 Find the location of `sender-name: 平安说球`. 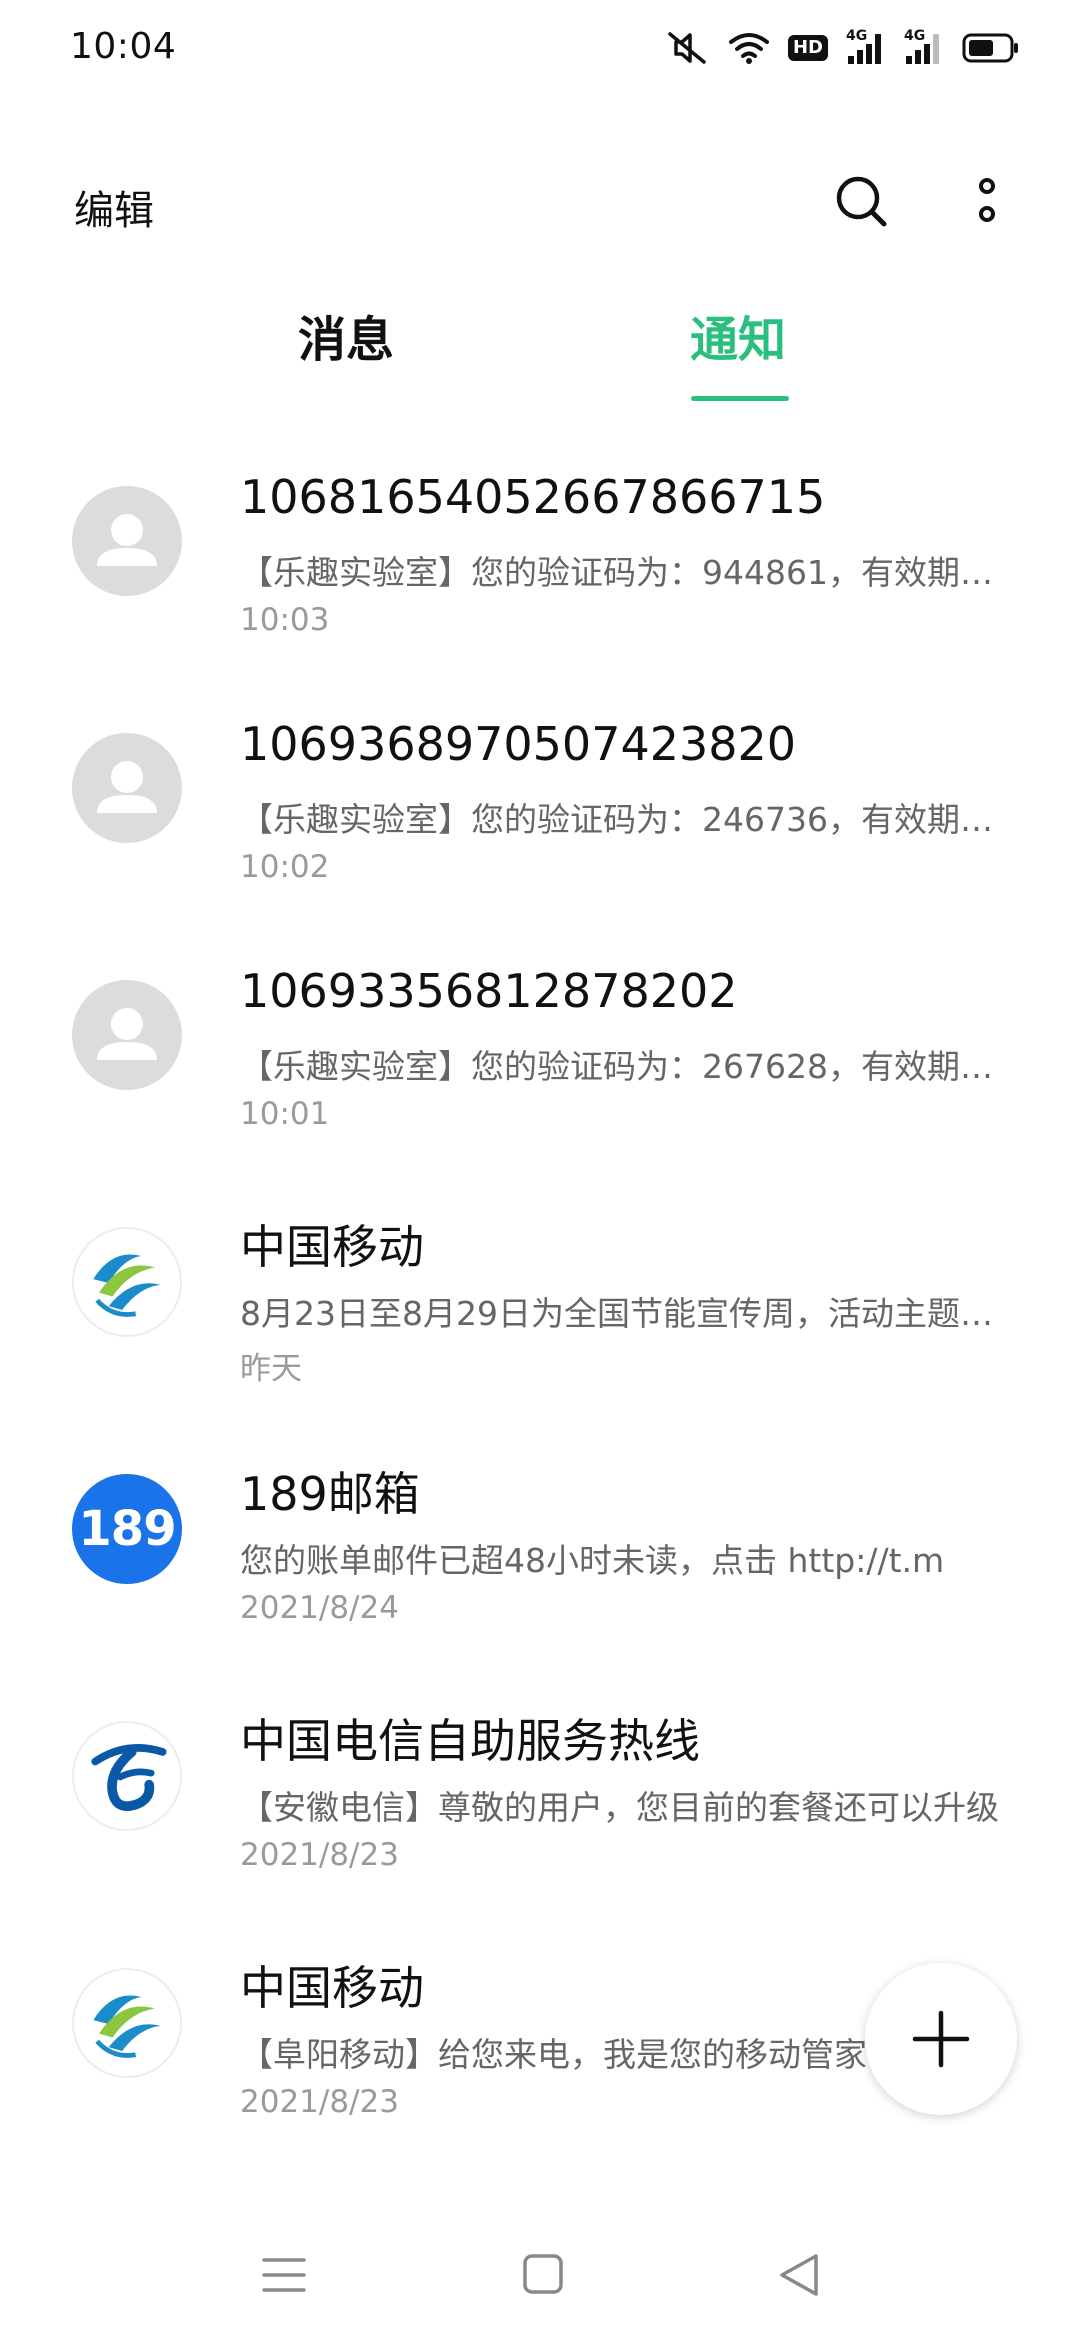

sender-name: 平安说球 is located at coordinates (332, 2204).